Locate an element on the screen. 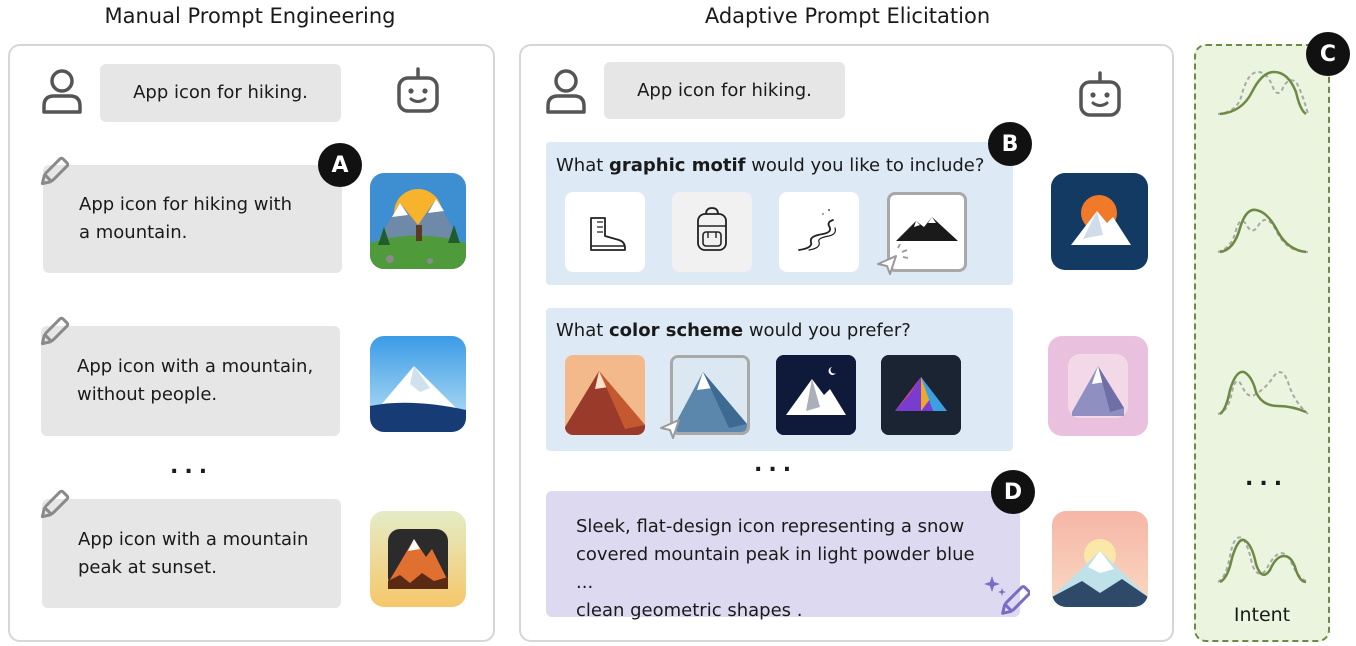  adaptive-prompt-title: Adaptive Prompt Elicitation is located at coordinates (847, 16).